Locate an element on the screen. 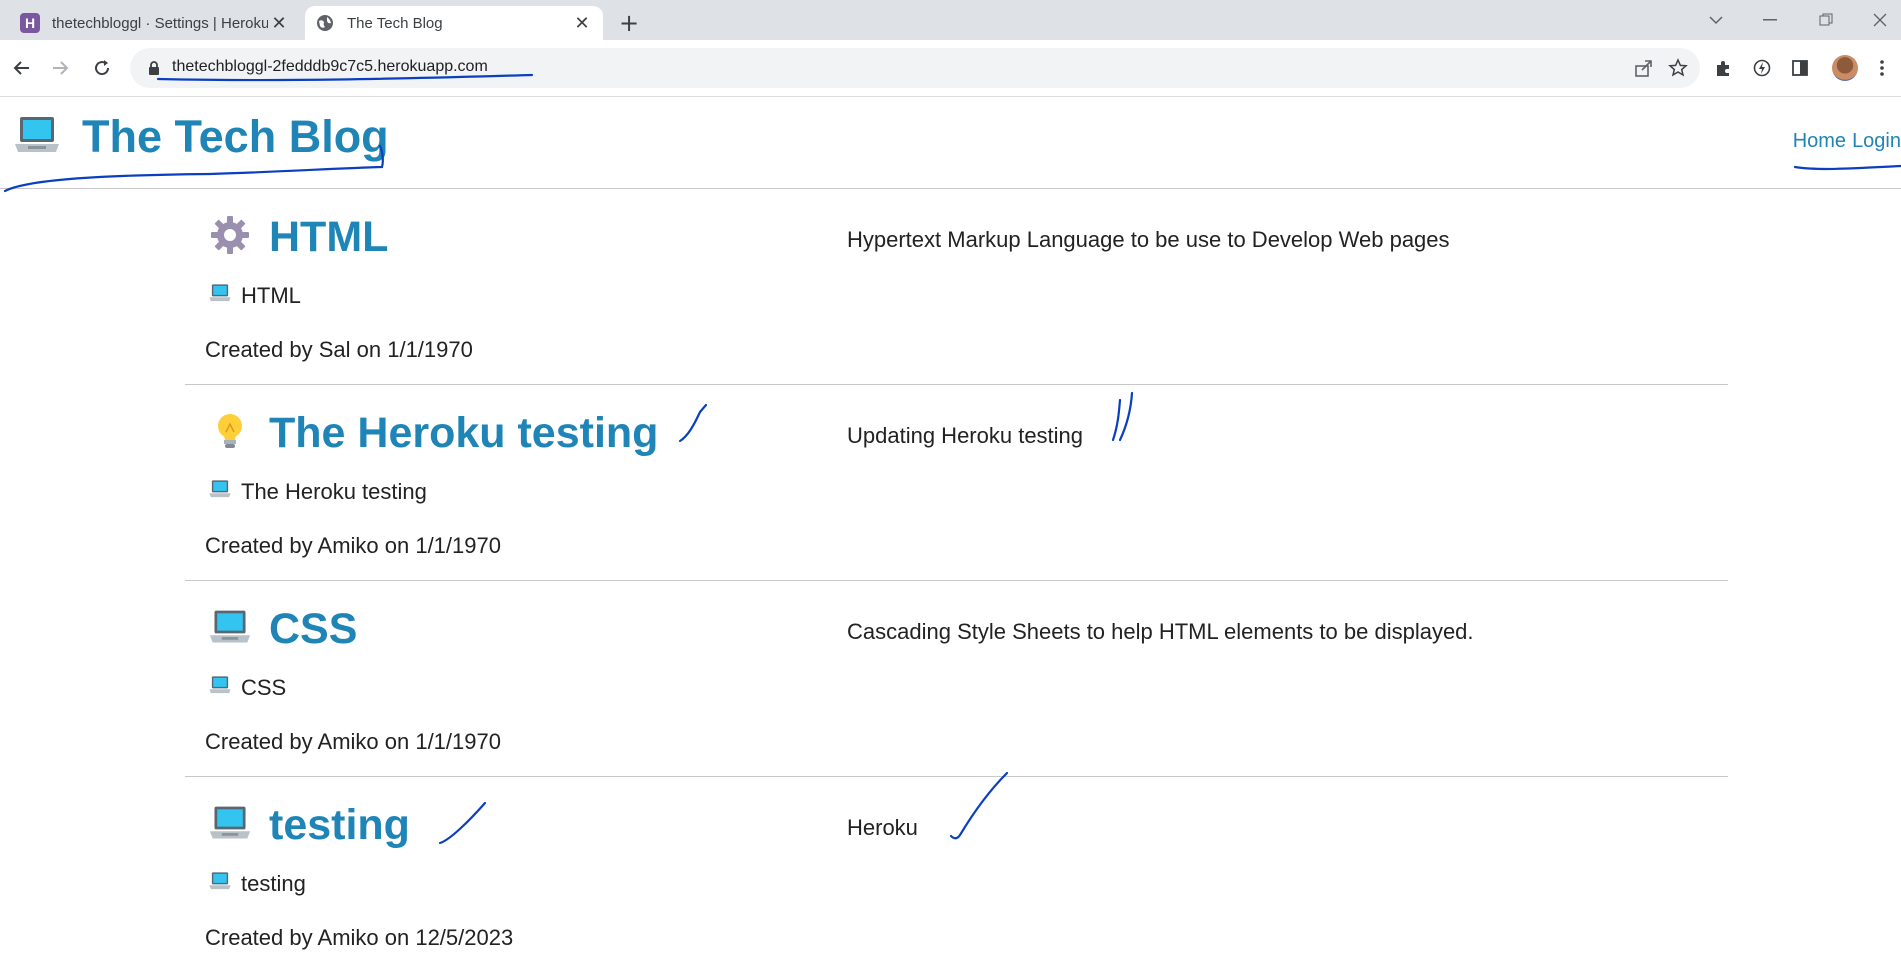 The image size is (1901, 972). post-title: The Heroku testing is located at coordinates (433, 433).